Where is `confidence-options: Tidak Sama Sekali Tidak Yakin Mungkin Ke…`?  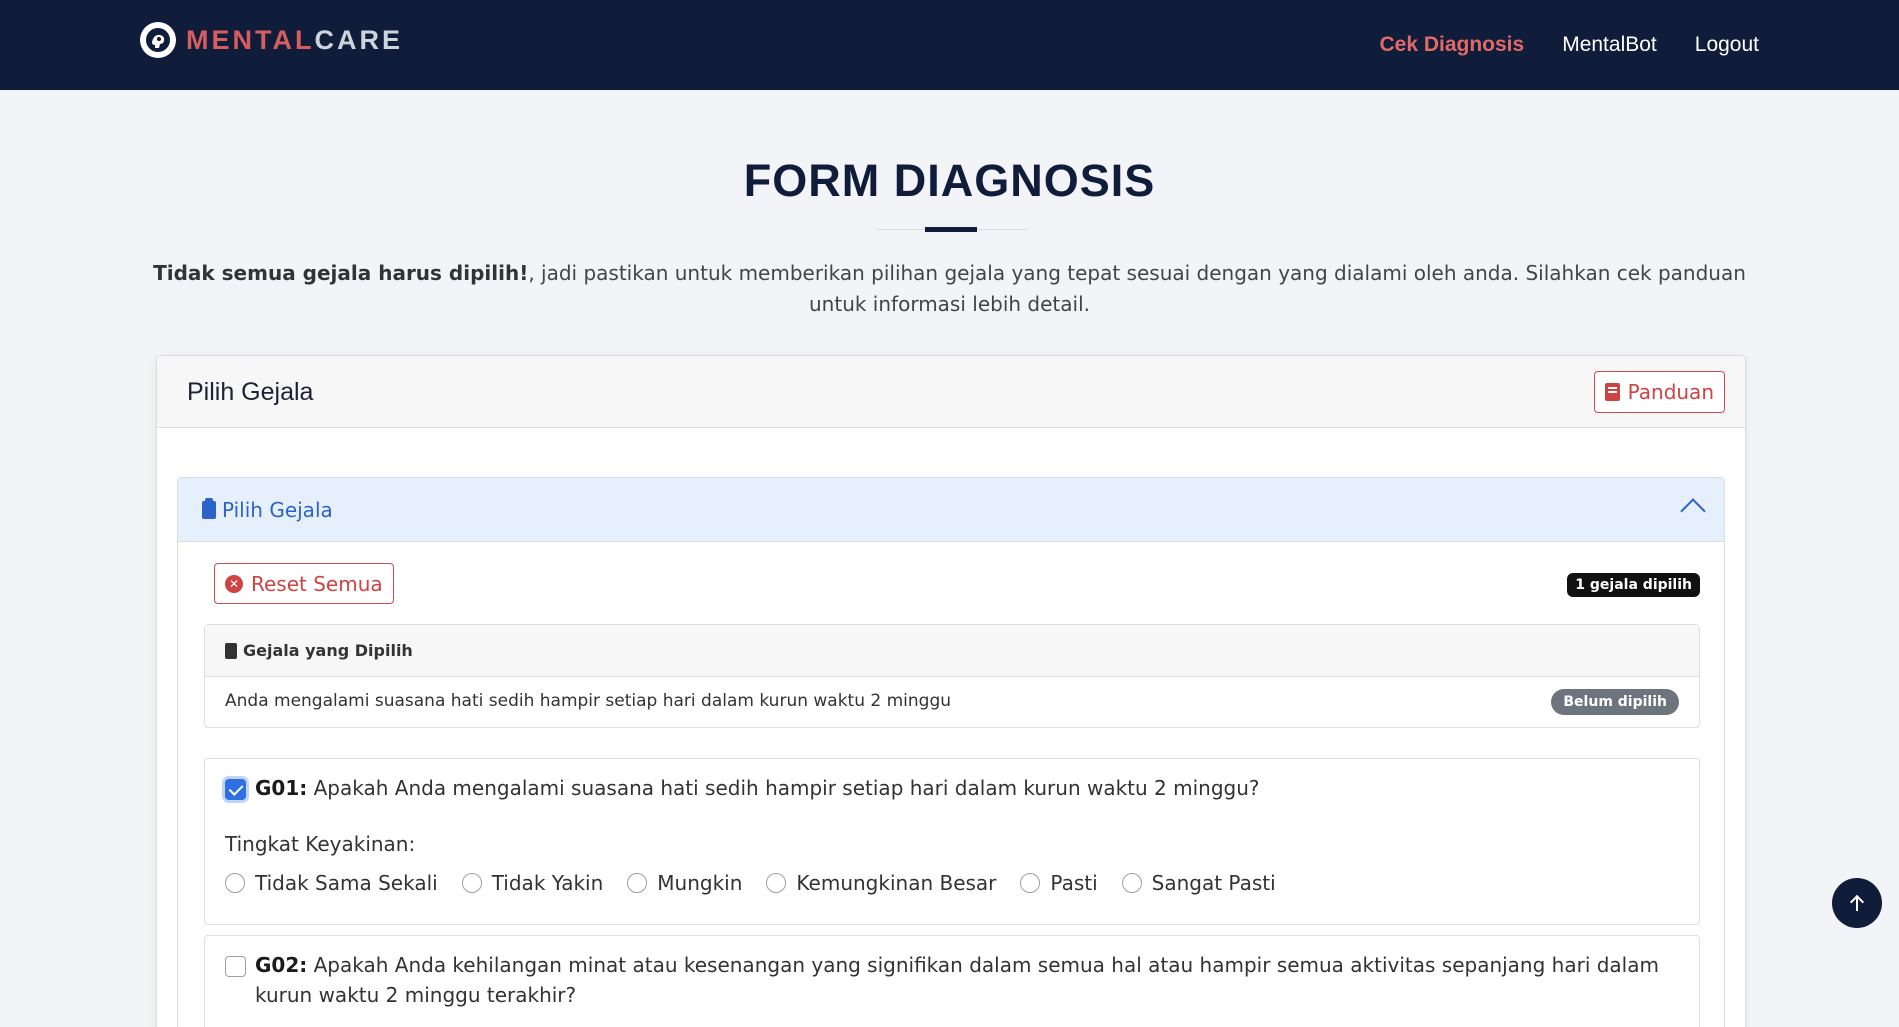
confidence-options: Tidak Sama Sekali Tidak Yakin Mungkin Ke… is located at coordinates (762, 883).